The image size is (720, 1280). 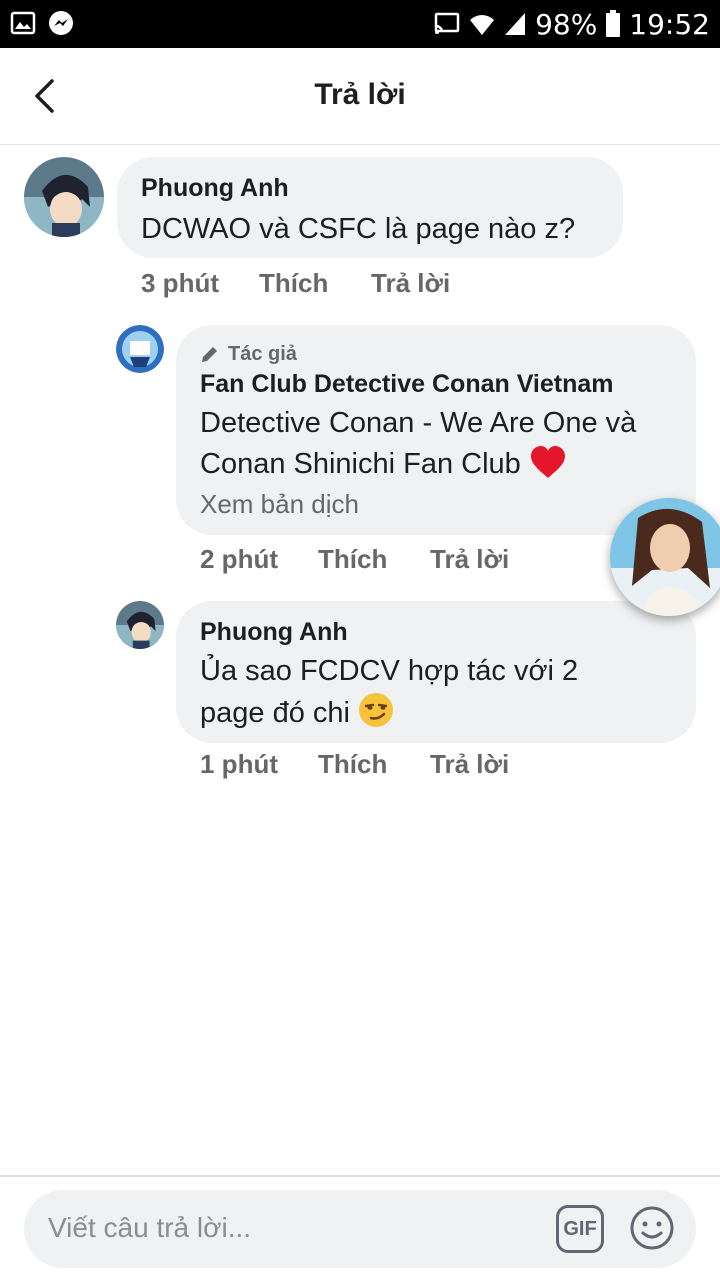 What do you see at coordinates (358, 229) in the screenshot?
I see `comment-text: DCWAO và CSFC là page nào z?` at bounding box center [358, 229].